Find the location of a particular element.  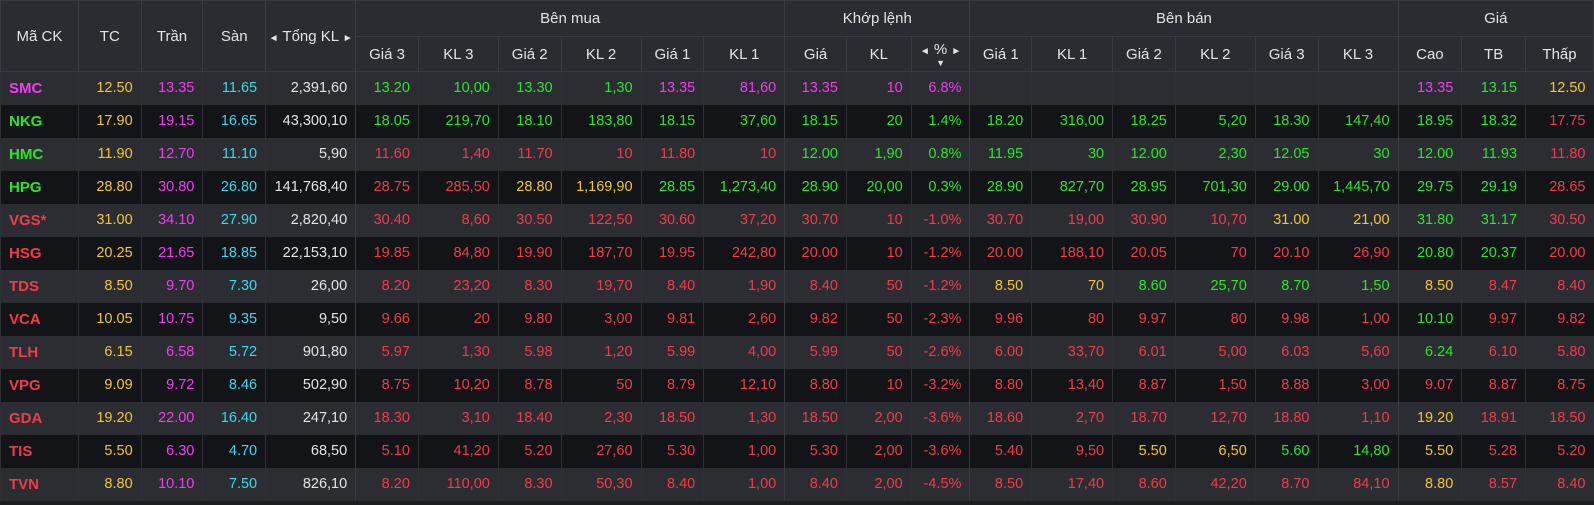

stock-symbol: TDS is located at coordinates (39, 286).